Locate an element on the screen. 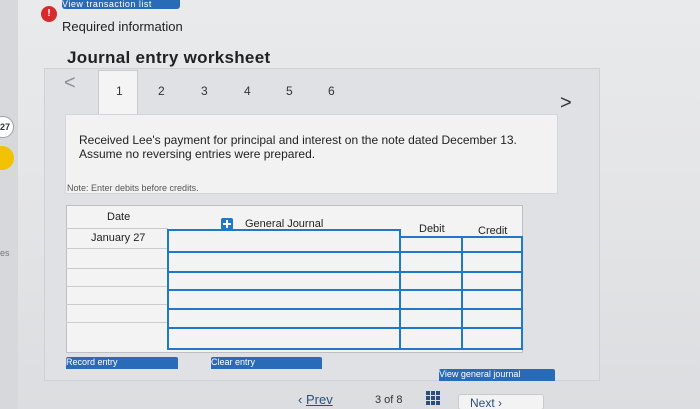 The width and height of the screenshot is (700, 409). date-column-header: Date is located at coordinates (119, 217).